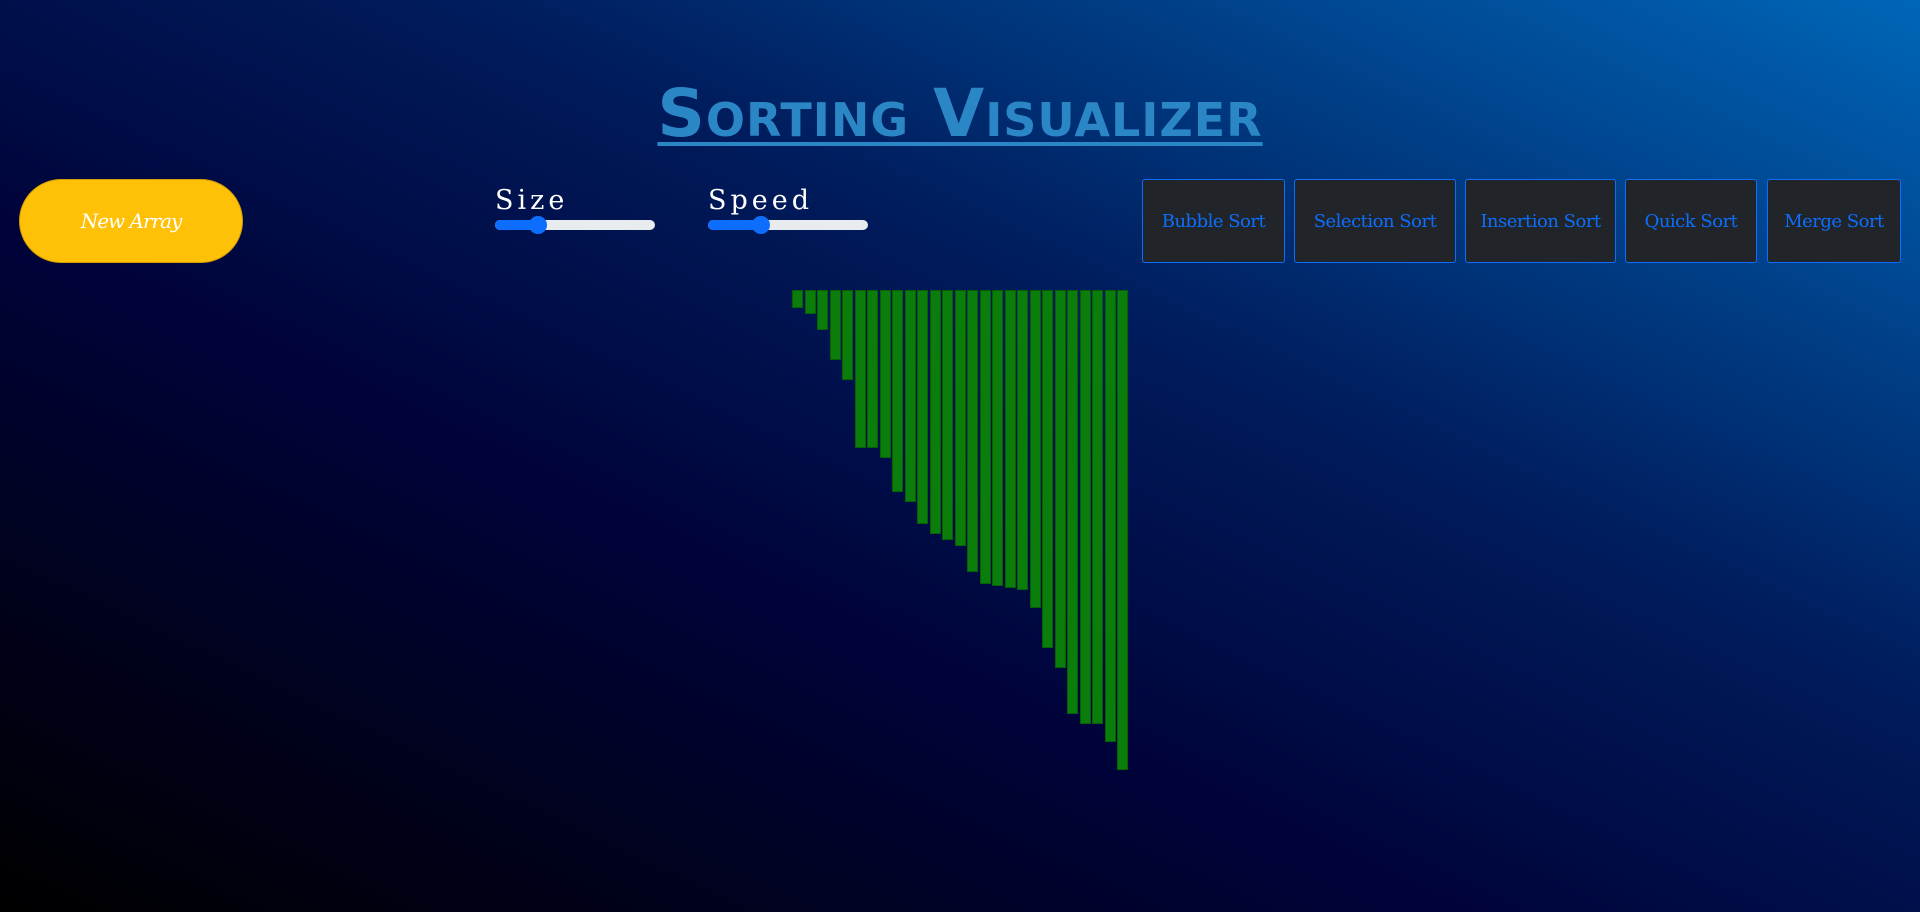 This screenshot has width=1920, height=912. Describe the element at coordinates (761, 200) in the screenshot. I see `speed-label: Speed` at that location.